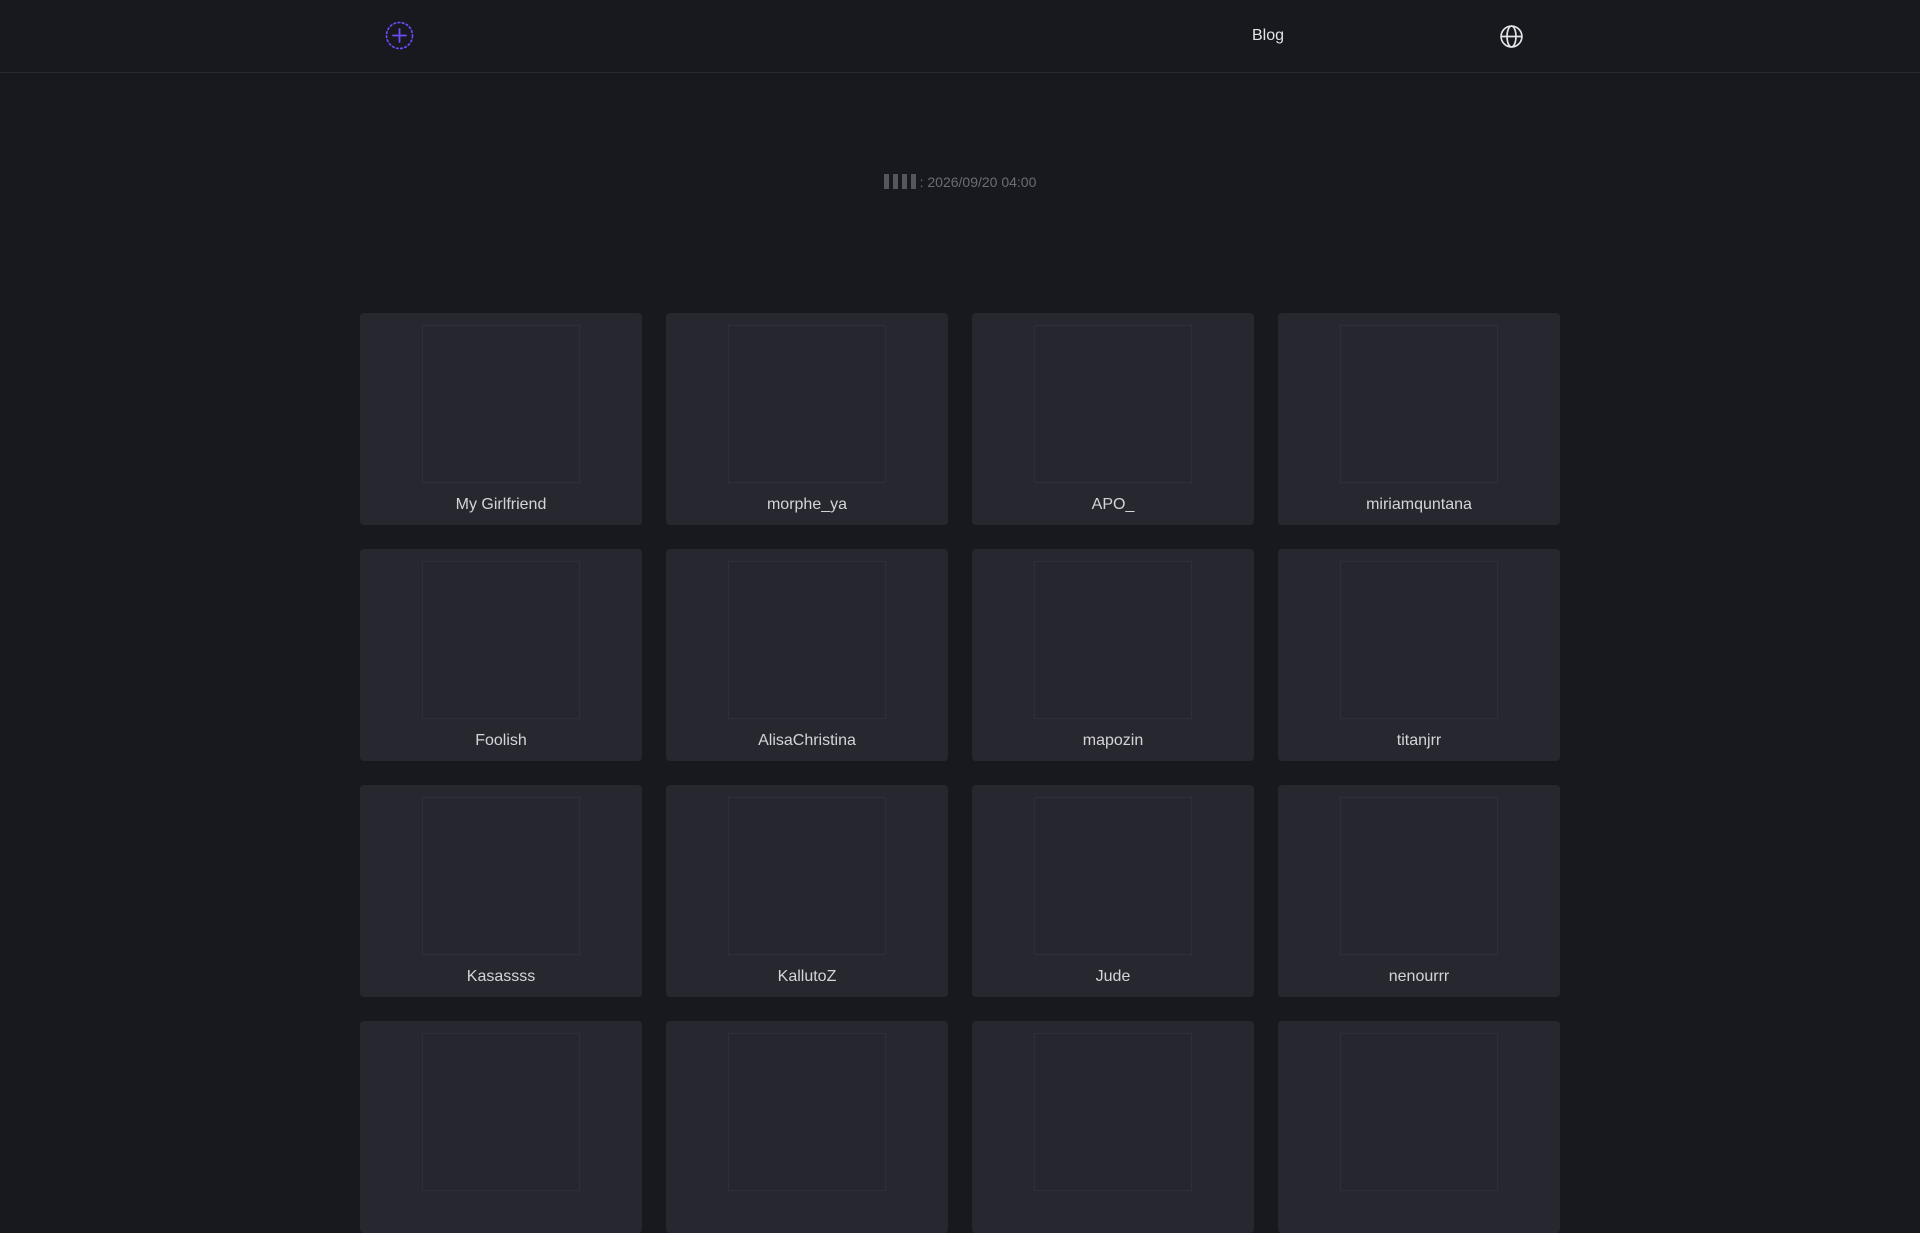 This screenshot has height=1233, width=1920. What do you see at coordinates (1419, 976) in the screenshot?
I see `card-name: nenourrr` at bounding box center [1419, 976].